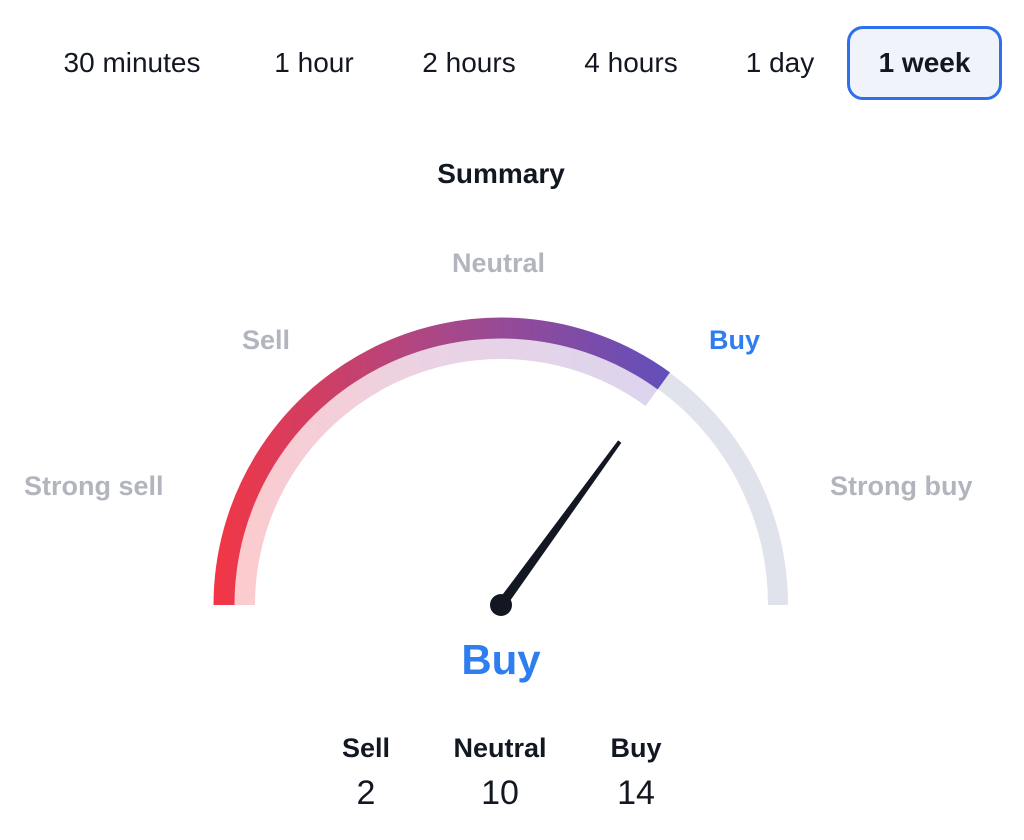 The image size is (1024, 840). I want to click on count-buy-value: 14, so click(636, 793).